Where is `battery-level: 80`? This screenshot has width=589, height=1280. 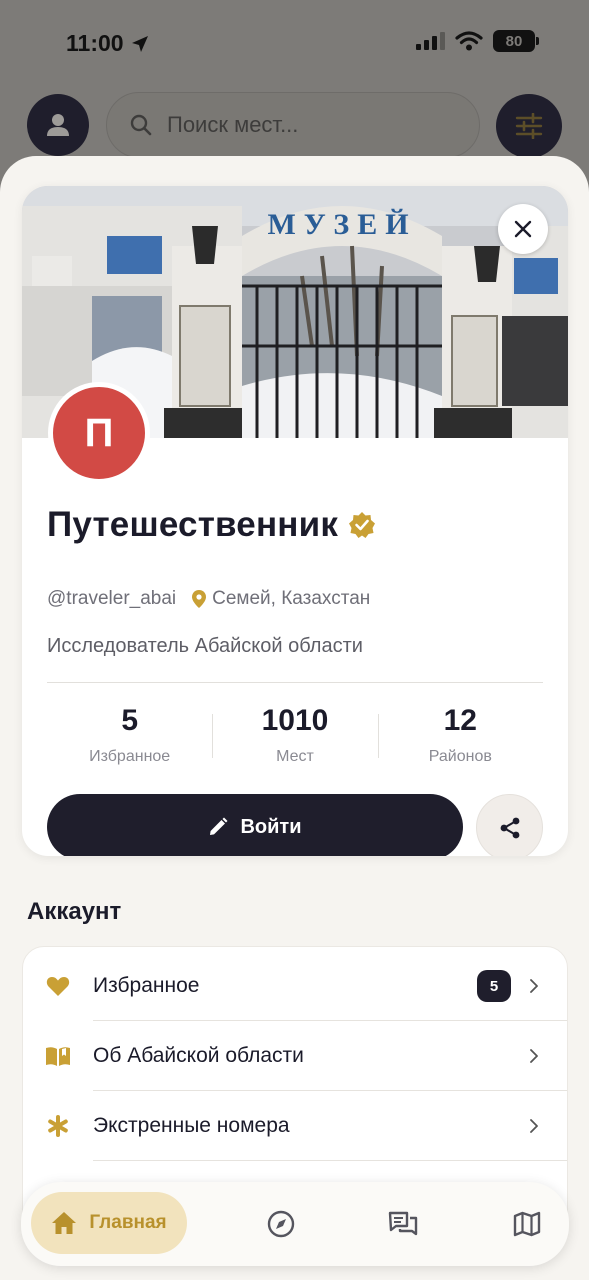 battery-level: 80 is located at coordinates (514, 41).